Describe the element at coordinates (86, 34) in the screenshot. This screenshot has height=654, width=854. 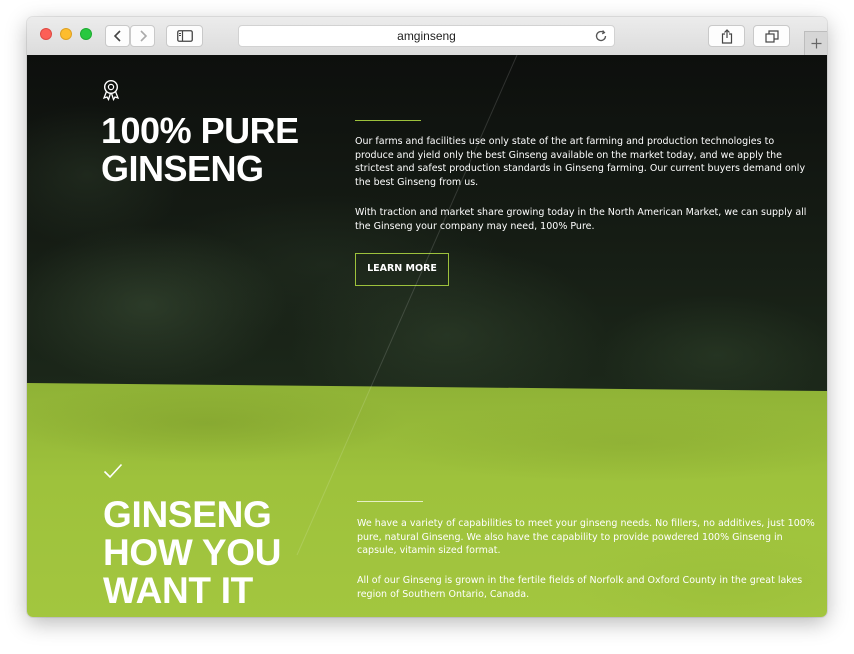
I see `zoom-window-button` at that location.